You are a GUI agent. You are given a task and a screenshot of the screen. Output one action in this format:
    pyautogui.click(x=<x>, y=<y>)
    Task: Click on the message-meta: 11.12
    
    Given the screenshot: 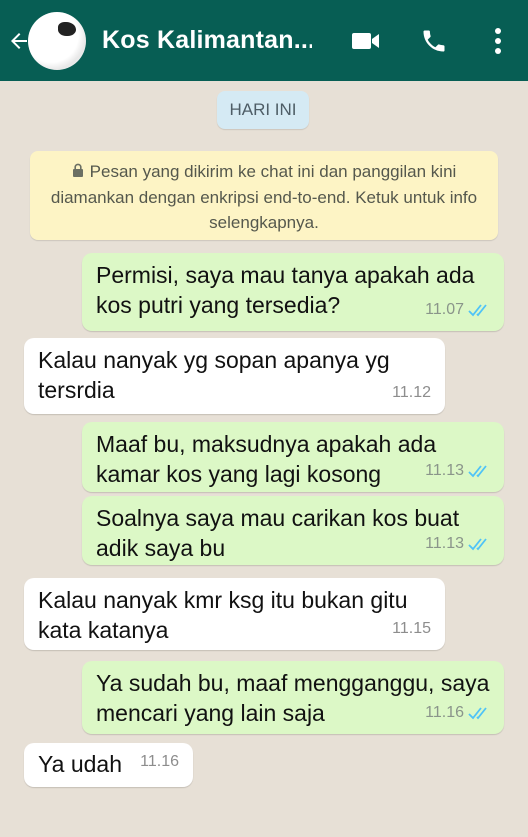 What is the action you would take?
    pyautogui.click(x=411, y=393)
    